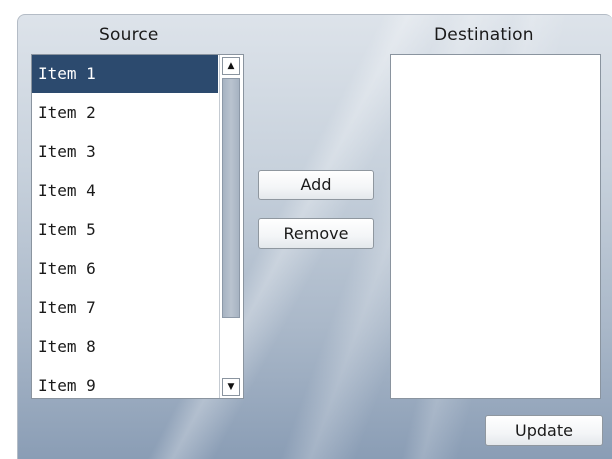 Image resolution: width=612 pixels, height=459 pixels. I want to click on list-item: Item 6, so click(125, 269).